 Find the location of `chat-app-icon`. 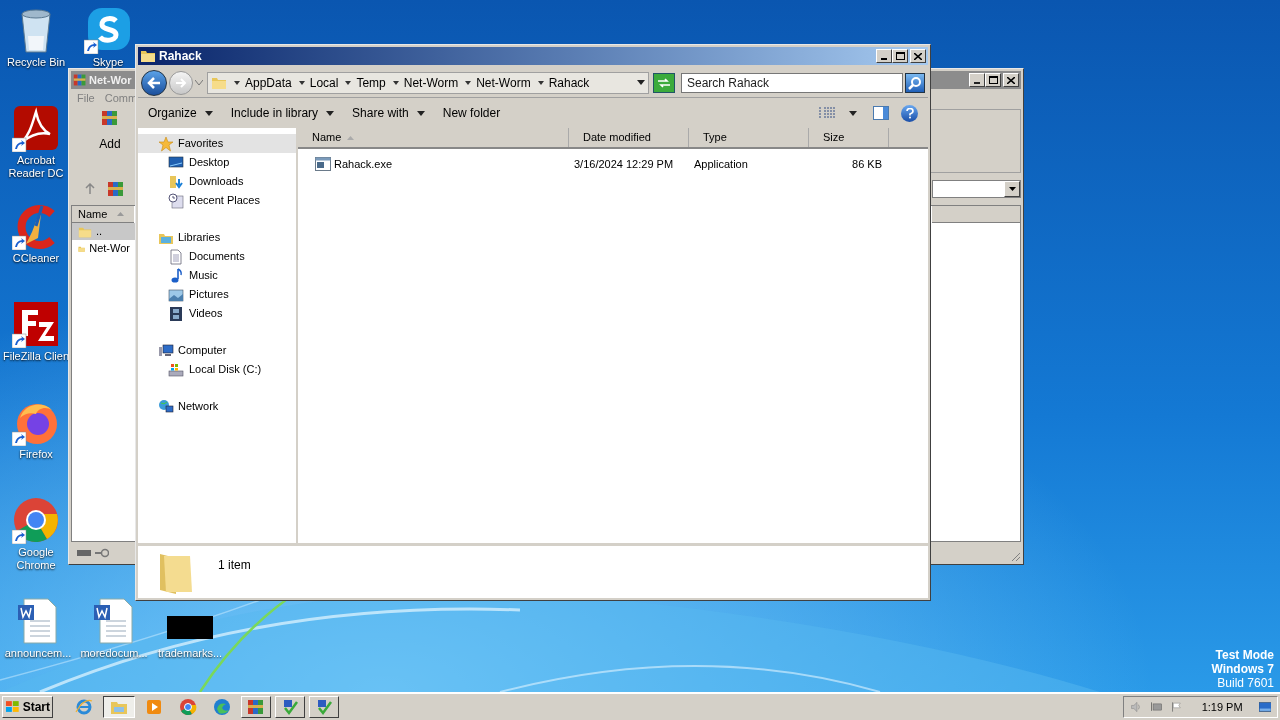

chat-app-icon is located at coordinates (108, 30).